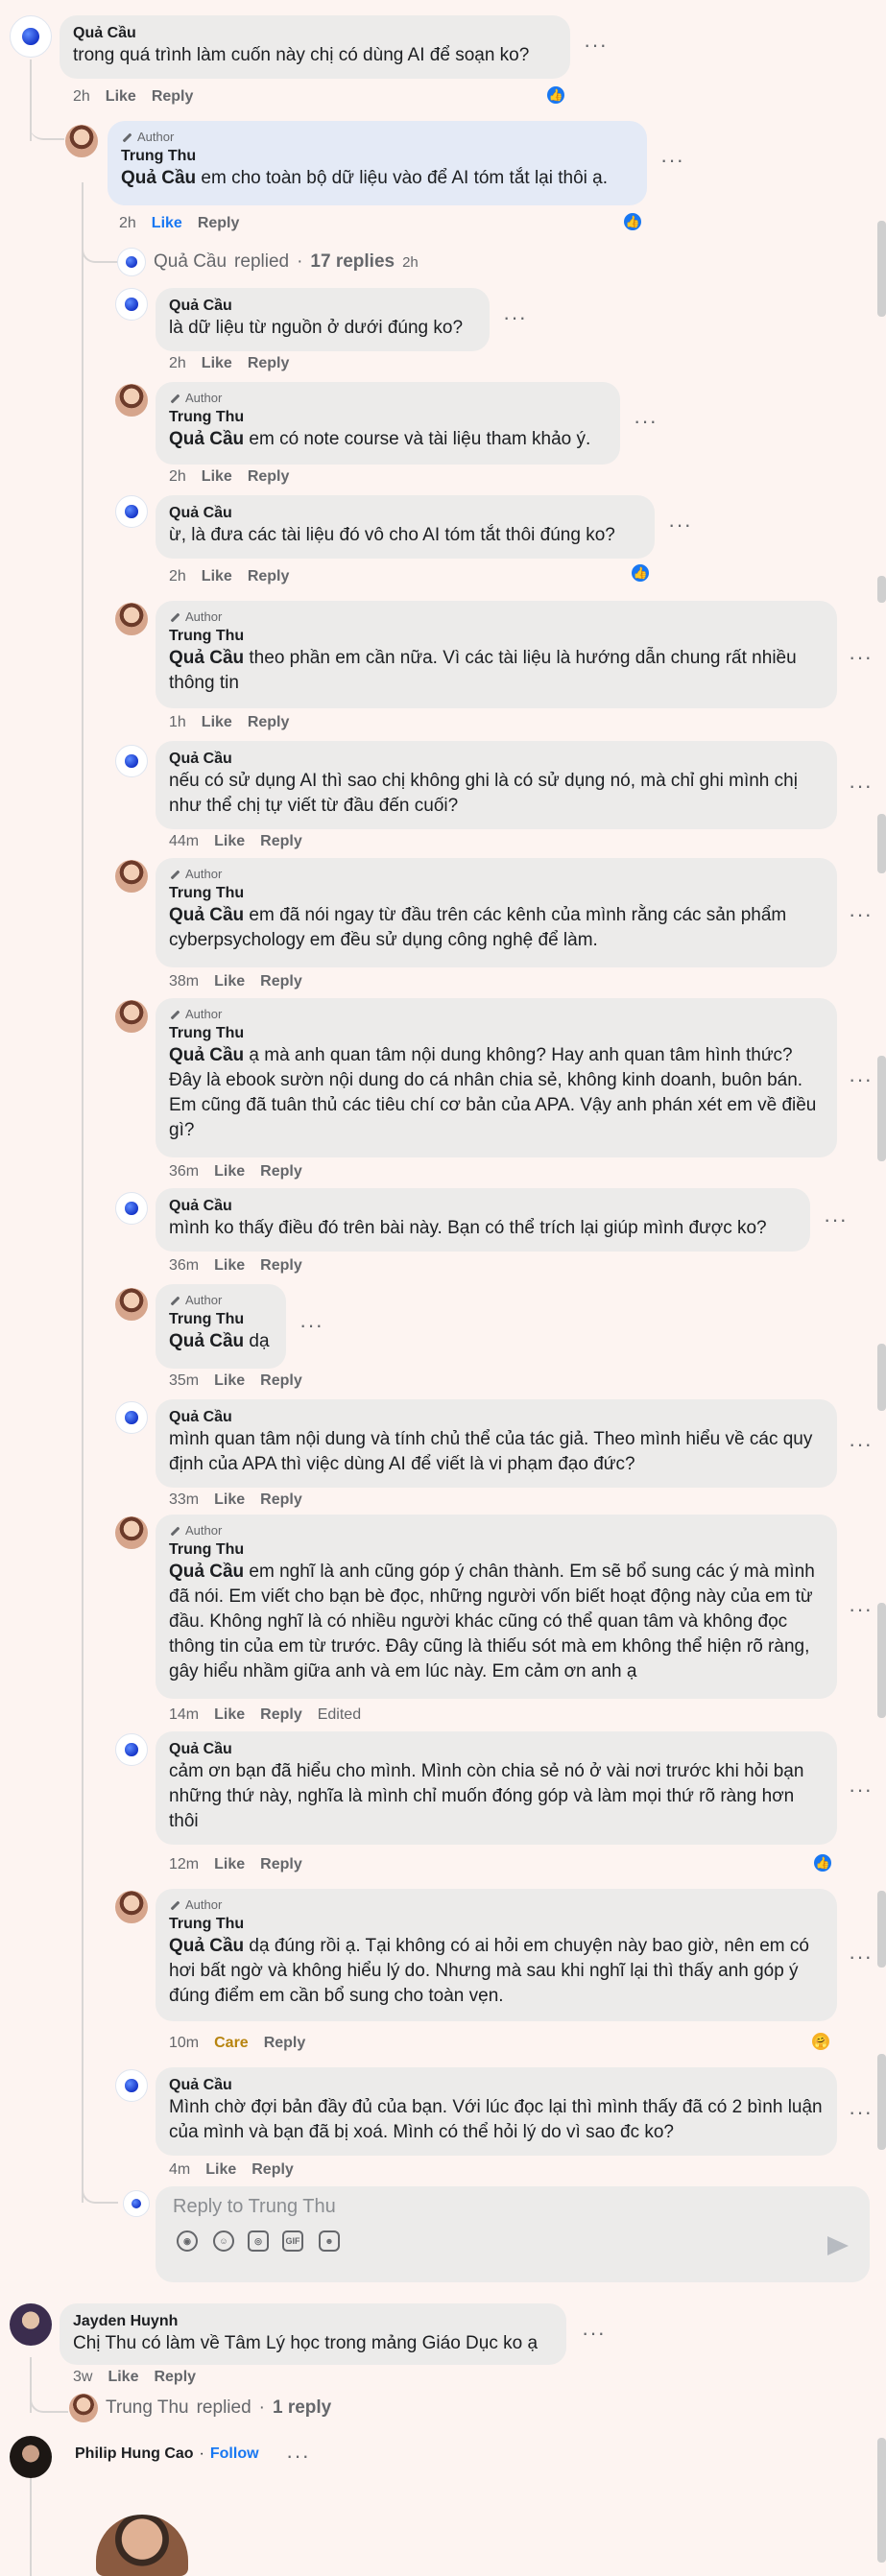 The image size is (886, 2576). What do you see at coordinates (254, 2207) in the screenshot?
I see `reply-input: Reply to Trung Thu` at bounding box center [254, 2207].